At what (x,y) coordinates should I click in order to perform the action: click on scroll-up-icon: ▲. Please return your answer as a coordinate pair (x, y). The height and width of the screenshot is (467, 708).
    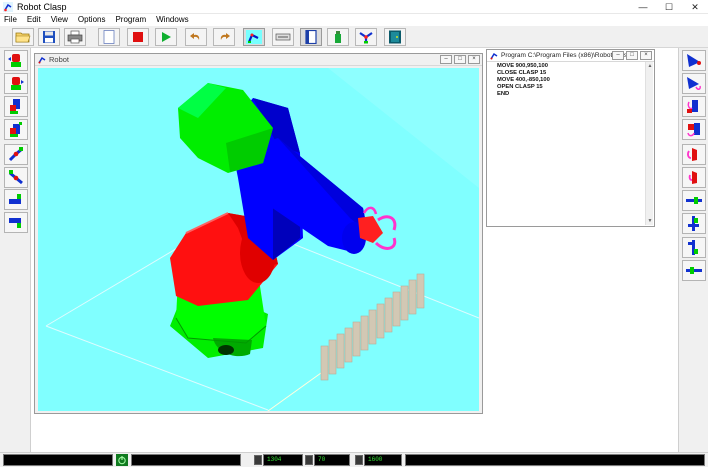
    Looking at the image, I should click on (650, 66).